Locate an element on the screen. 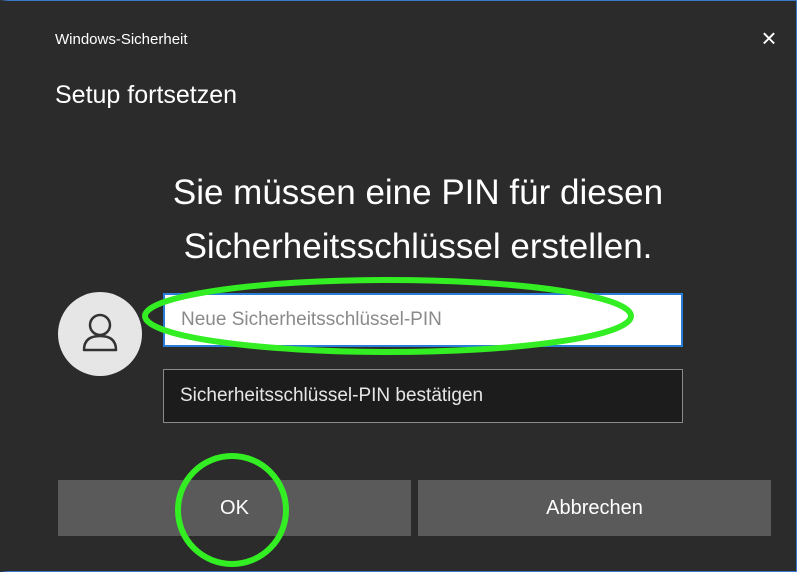 Image resolution: width=797 pixels, height=572 pixels. confirm-pin-input is located at coordinates (423, 396).